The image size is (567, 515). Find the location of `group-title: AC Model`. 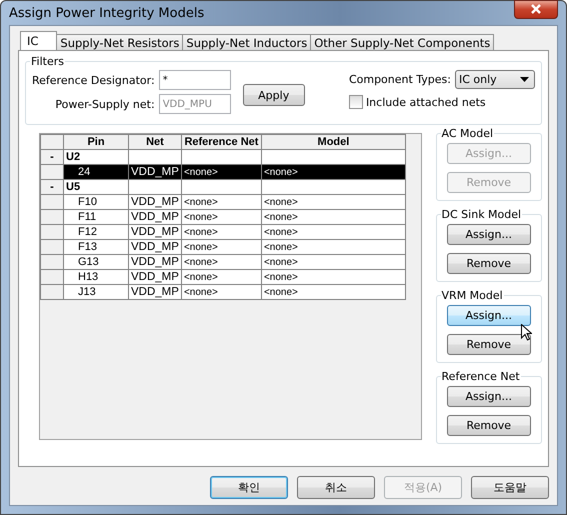

group-title: AC Model is located at coordinates (467, 133).